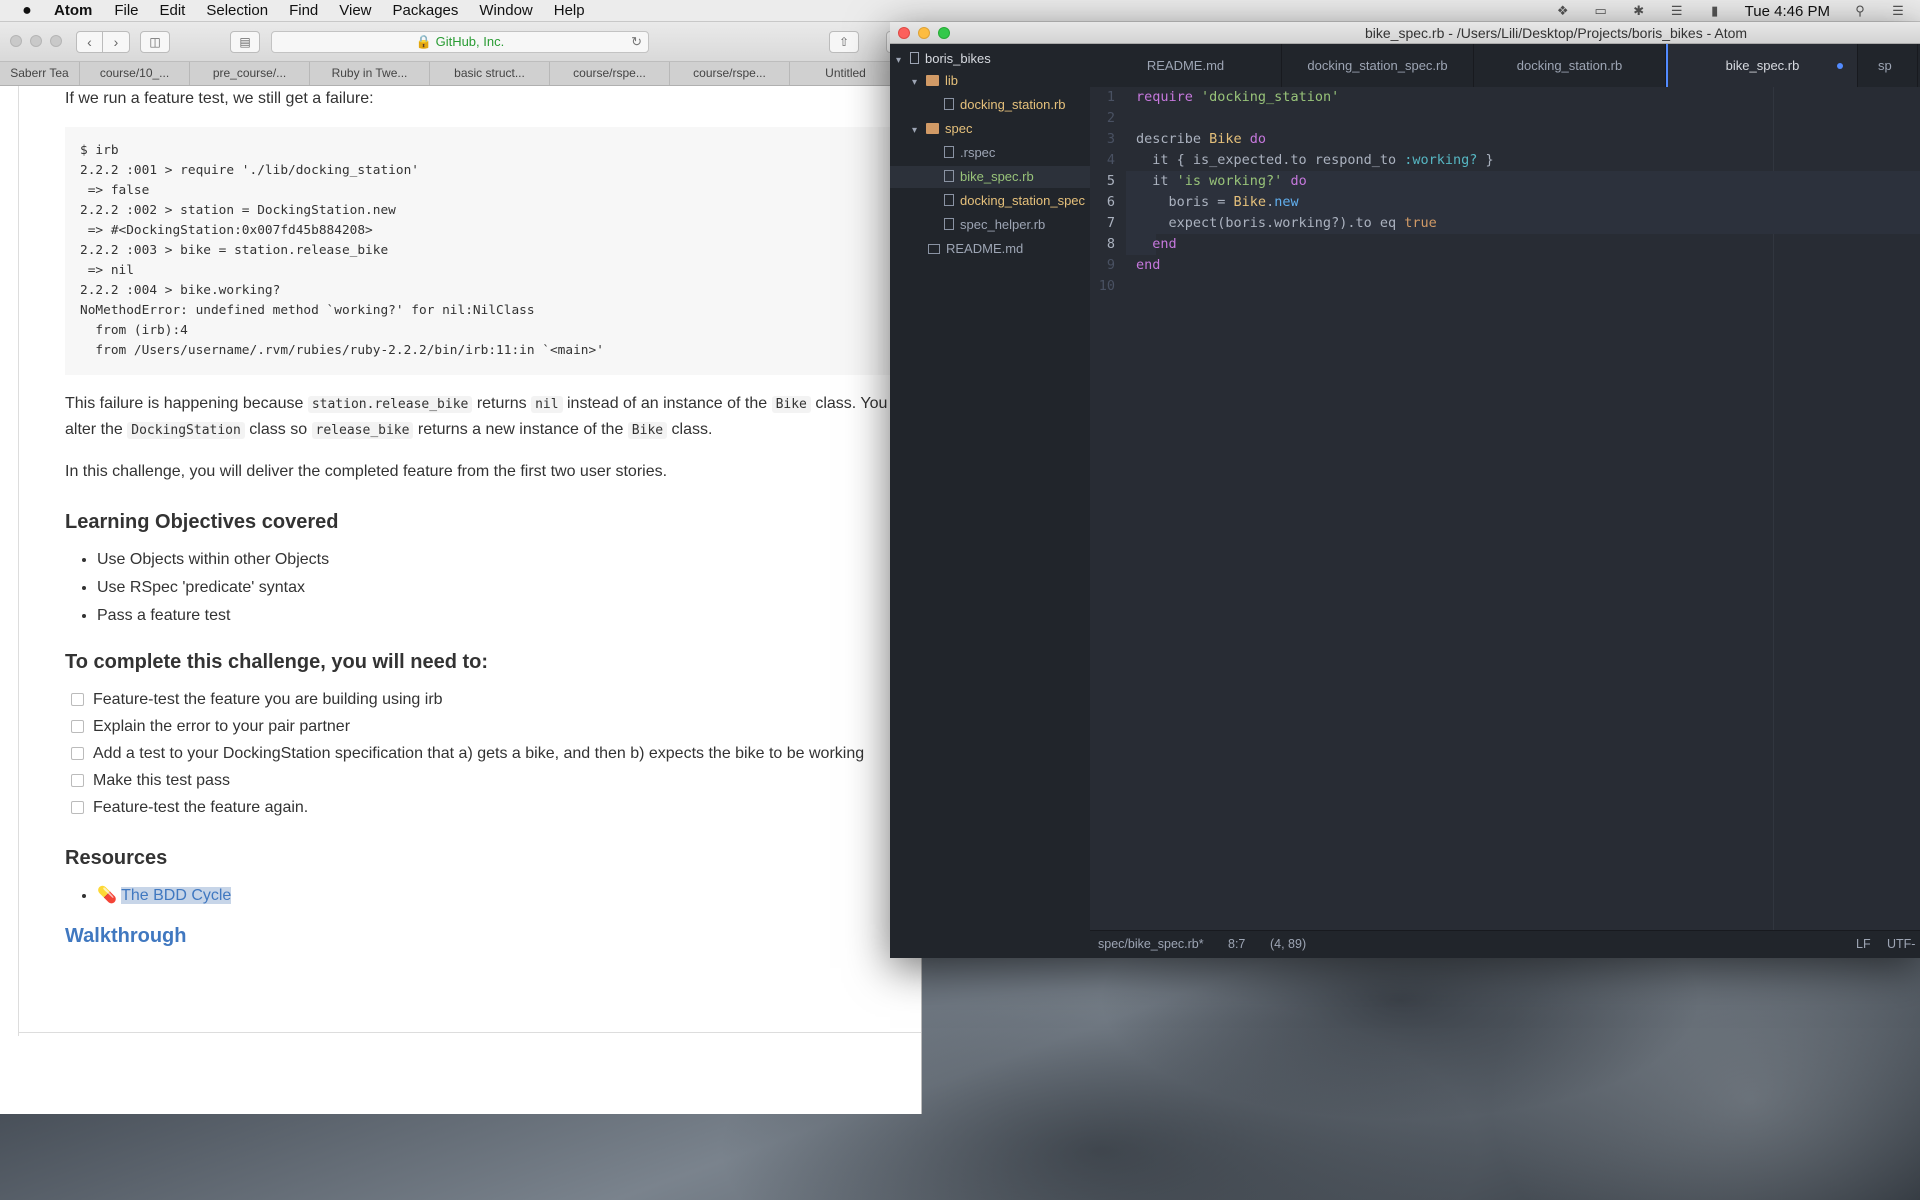  I want to click on project-root: ▾ boris_bikes, so click(943, 59).